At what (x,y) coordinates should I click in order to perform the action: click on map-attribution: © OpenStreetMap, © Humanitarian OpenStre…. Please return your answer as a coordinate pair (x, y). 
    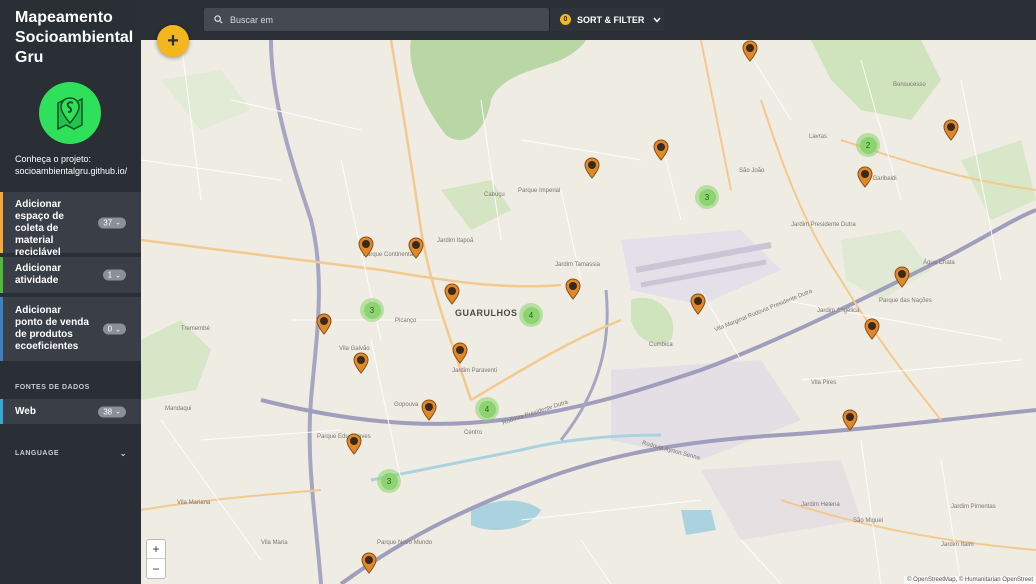
    Looking at the image, I should click on (970, 580).